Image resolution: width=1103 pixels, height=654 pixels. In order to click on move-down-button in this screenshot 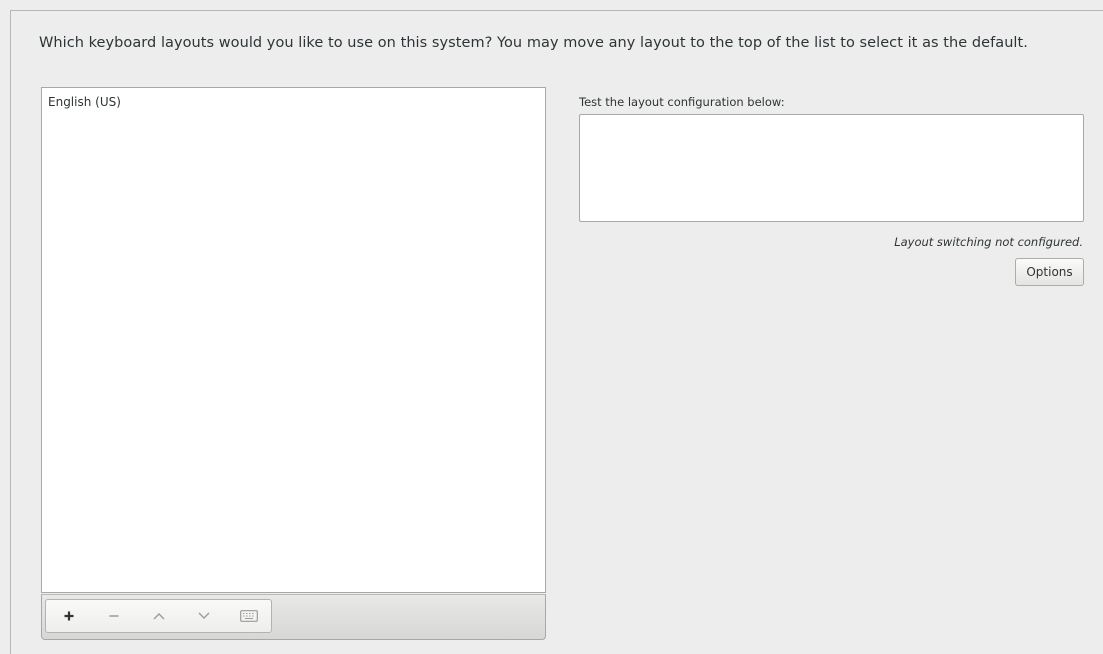, I will do `click(203, 616)`.